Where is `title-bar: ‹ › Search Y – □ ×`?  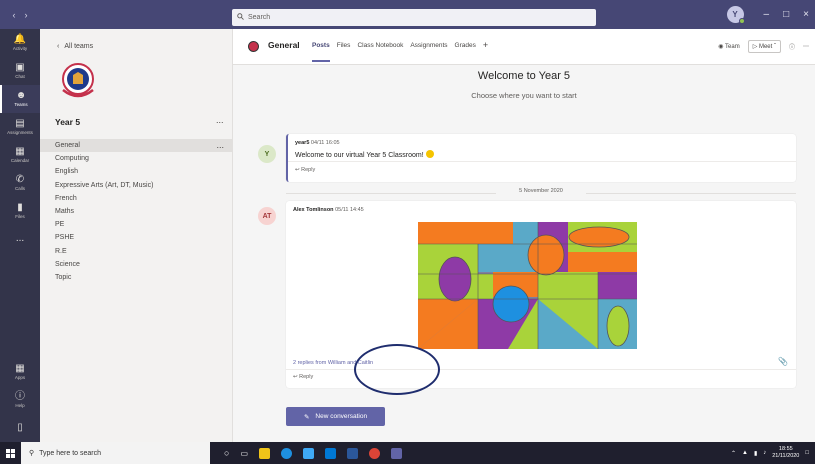
title-bar: ‹ › Search Y – □ × is located at coordinates (407, 14).